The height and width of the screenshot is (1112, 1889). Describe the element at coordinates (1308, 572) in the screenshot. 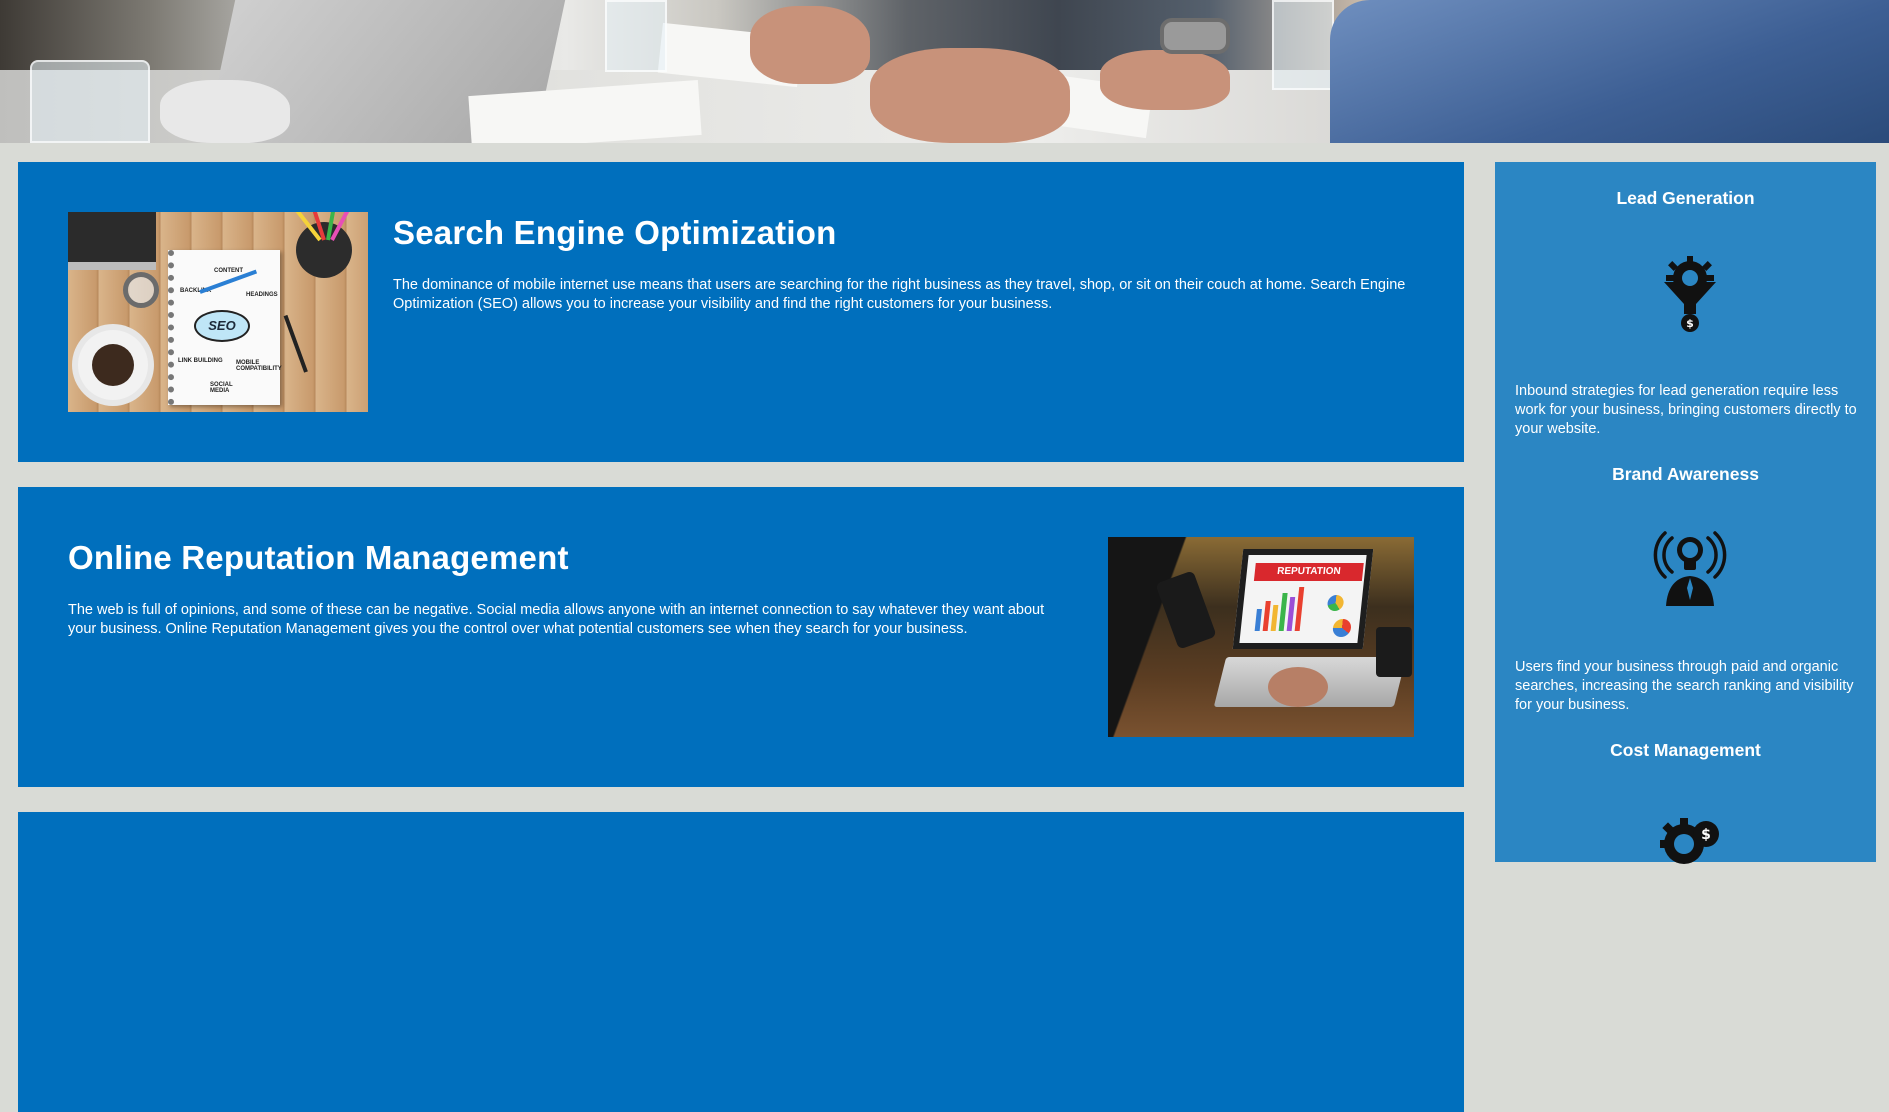

I see `reputation-banner: REPUTATION` at that location.